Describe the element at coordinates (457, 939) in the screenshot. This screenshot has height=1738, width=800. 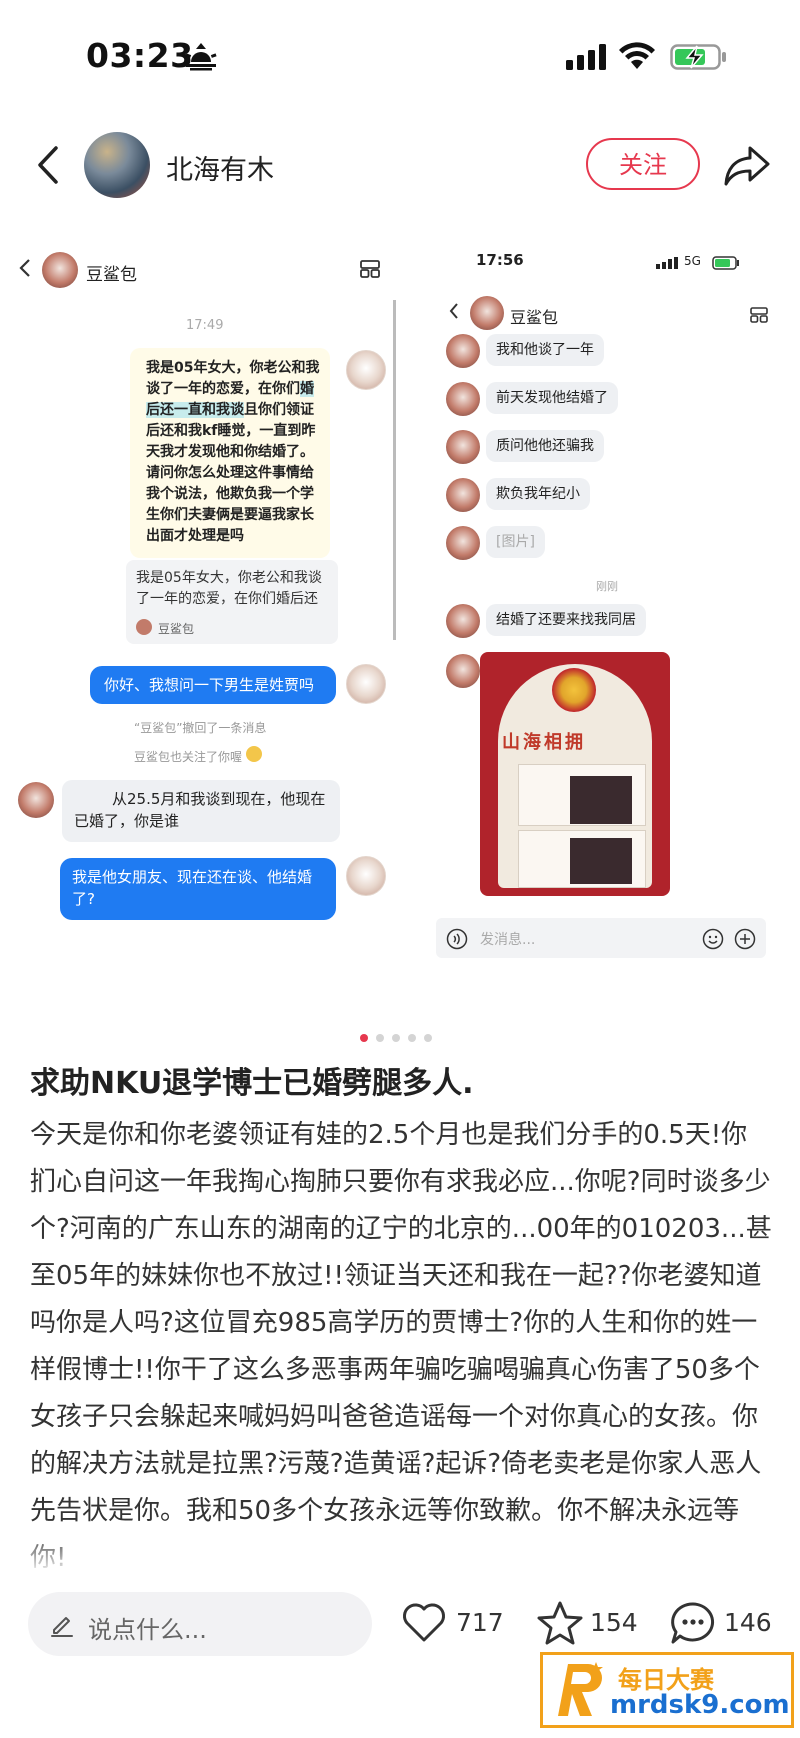
I see `voice-icon` at that location.